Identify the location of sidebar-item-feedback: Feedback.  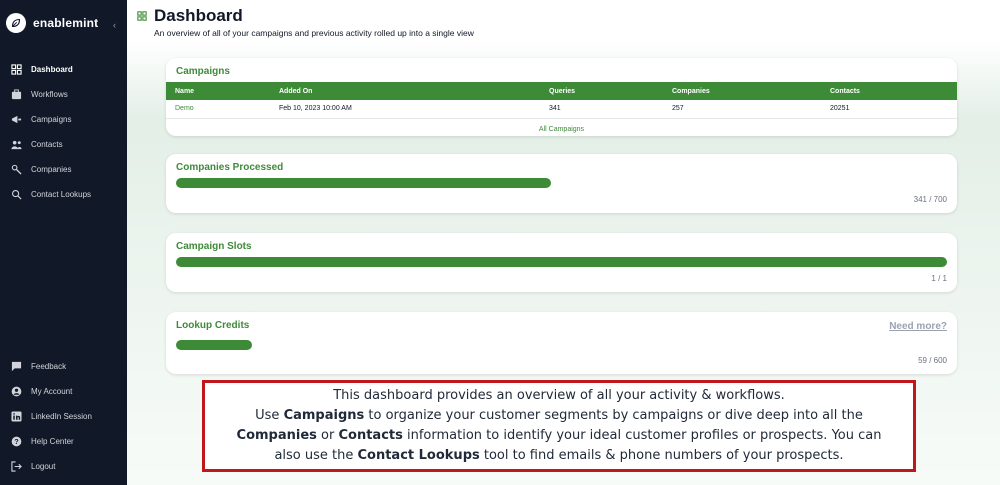
(63, 366).